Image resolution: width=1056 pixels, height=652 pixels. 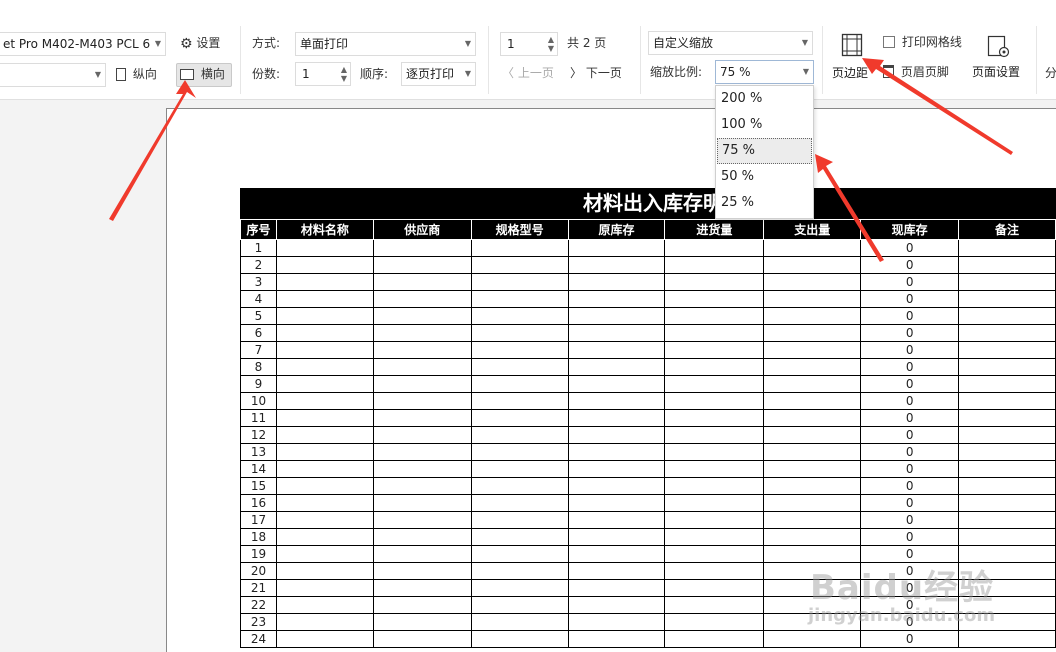 I want to click on annotation-arrow-gridlines, so click(x=937, y=106).